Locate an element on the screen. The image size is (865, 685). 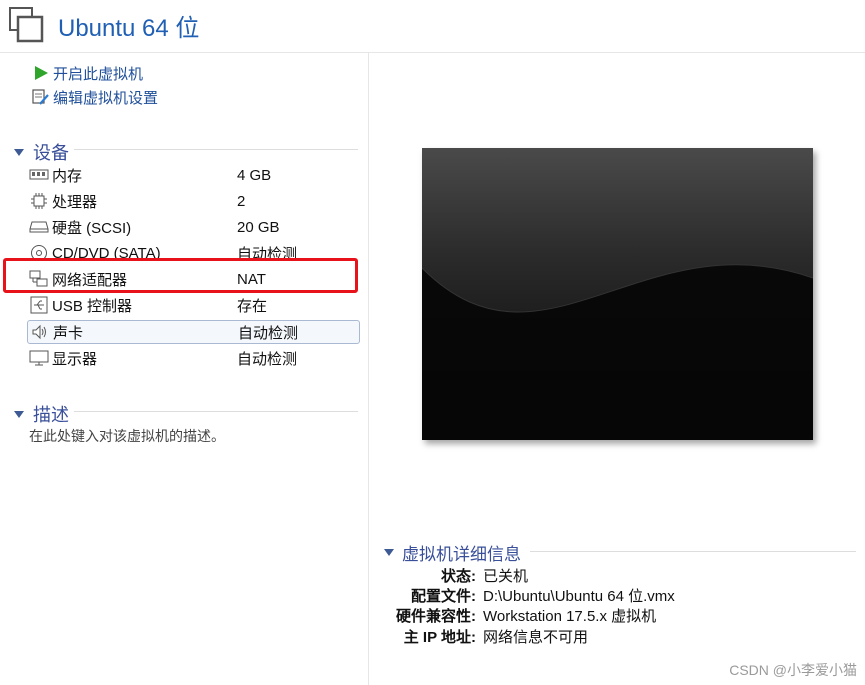
device-row-sound-card: 声卡 自动检测 is located at coordinates (193, 332).